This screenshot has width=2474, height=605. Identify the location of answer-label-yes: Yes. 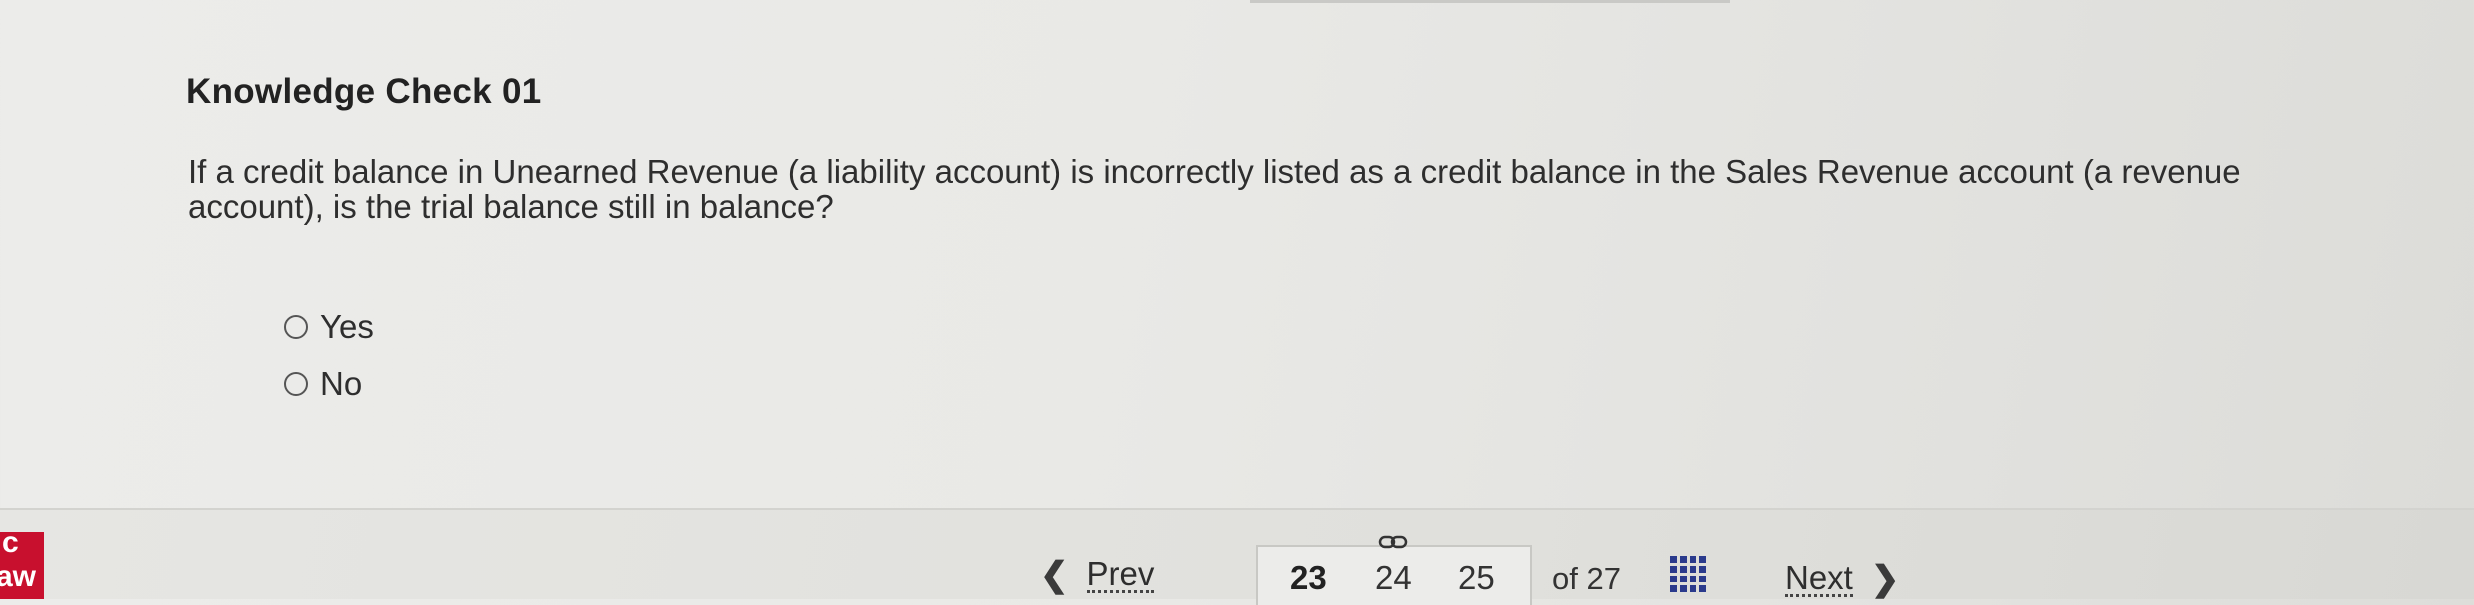
(347, 326).